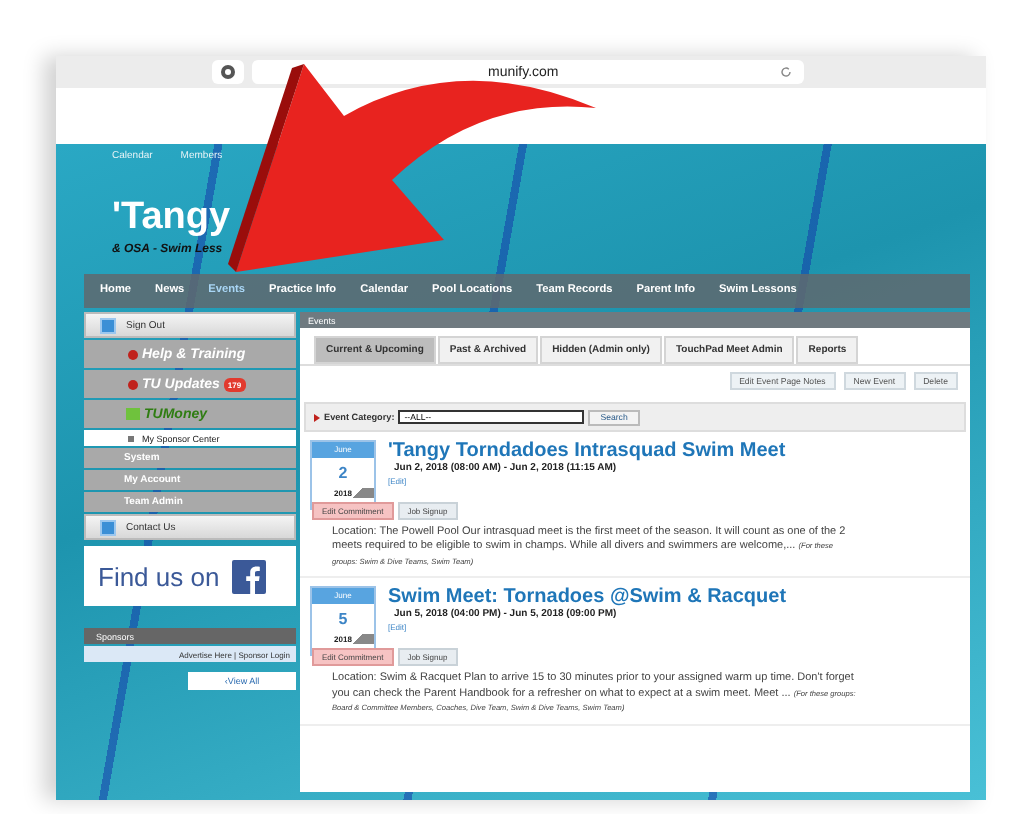  I want to click on event-title: Swim Meet: Tornadoes @Swim & Racquet, so click(622, 597).